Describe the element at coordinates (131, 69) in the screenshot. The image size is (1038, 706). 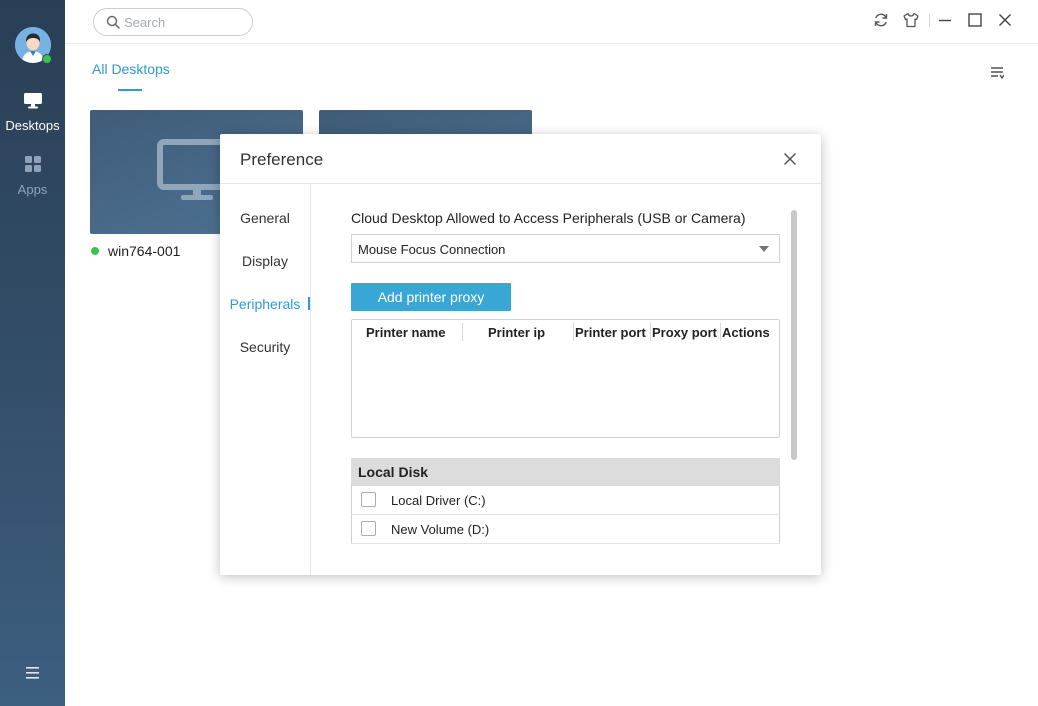
I see `tab-all-desktops: All Desktops` at that location.